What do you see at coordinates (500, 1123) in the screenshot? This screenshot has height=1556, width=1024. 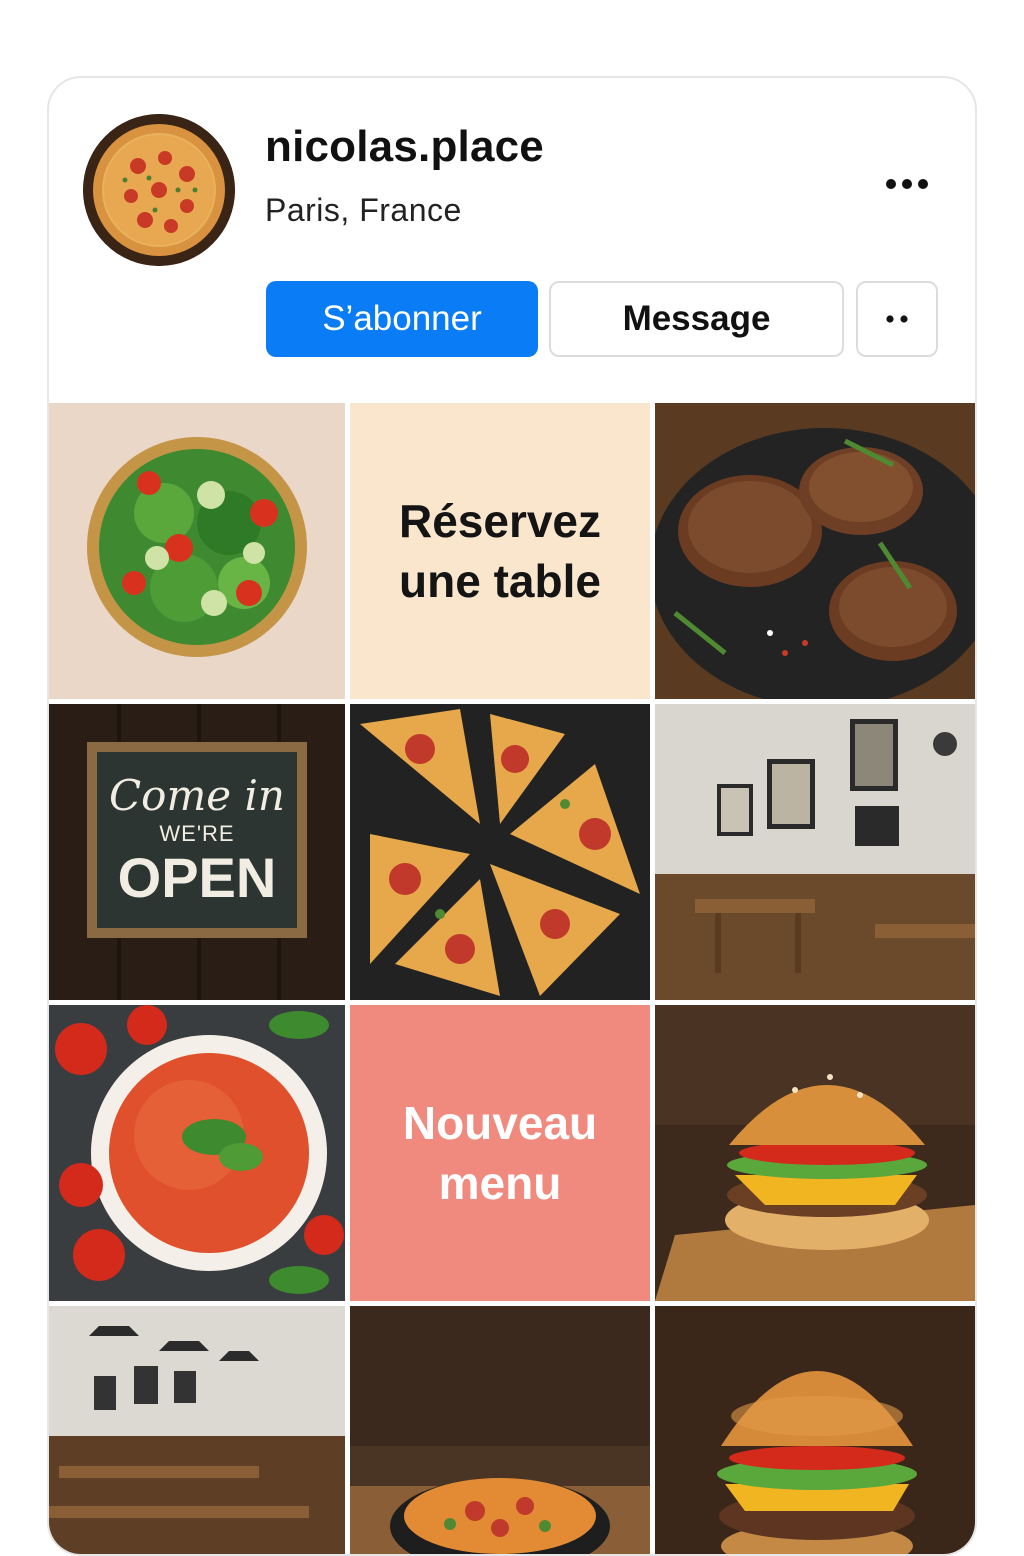 I see `new-menu-line-1: Nouveau` at bounding box center [500, 1123].